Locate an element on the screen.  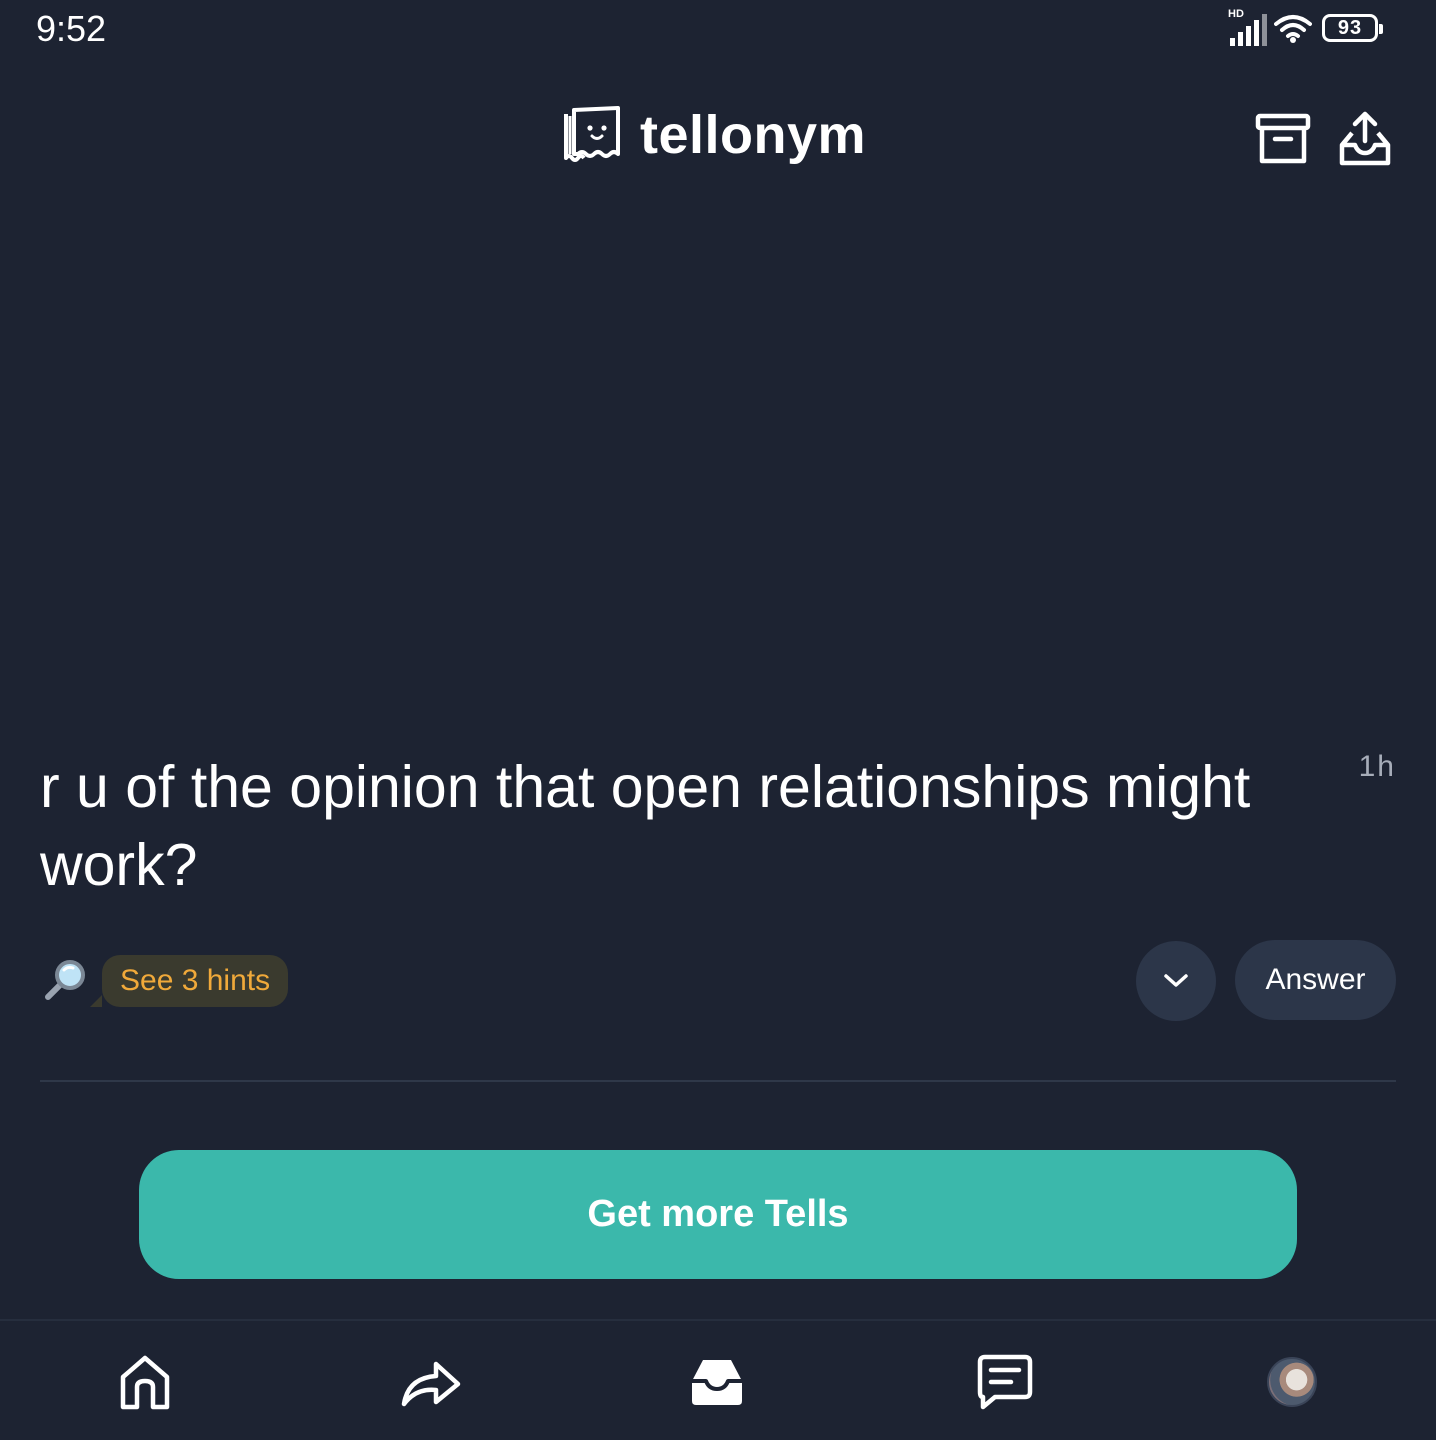
get-more-tells-label: Get more Tells is located at coordinates (718, 1214).